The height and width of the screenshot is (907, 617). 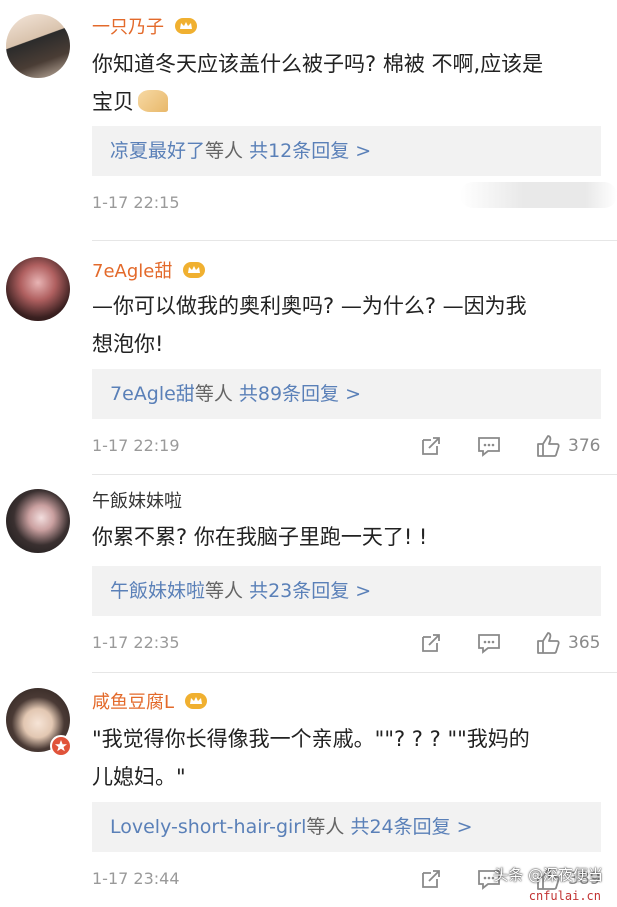 What do you see at coordinates (136, 445) in the screenshot?
I see `timestamp: 1-17 22:19` at bounding box center [136, 445].